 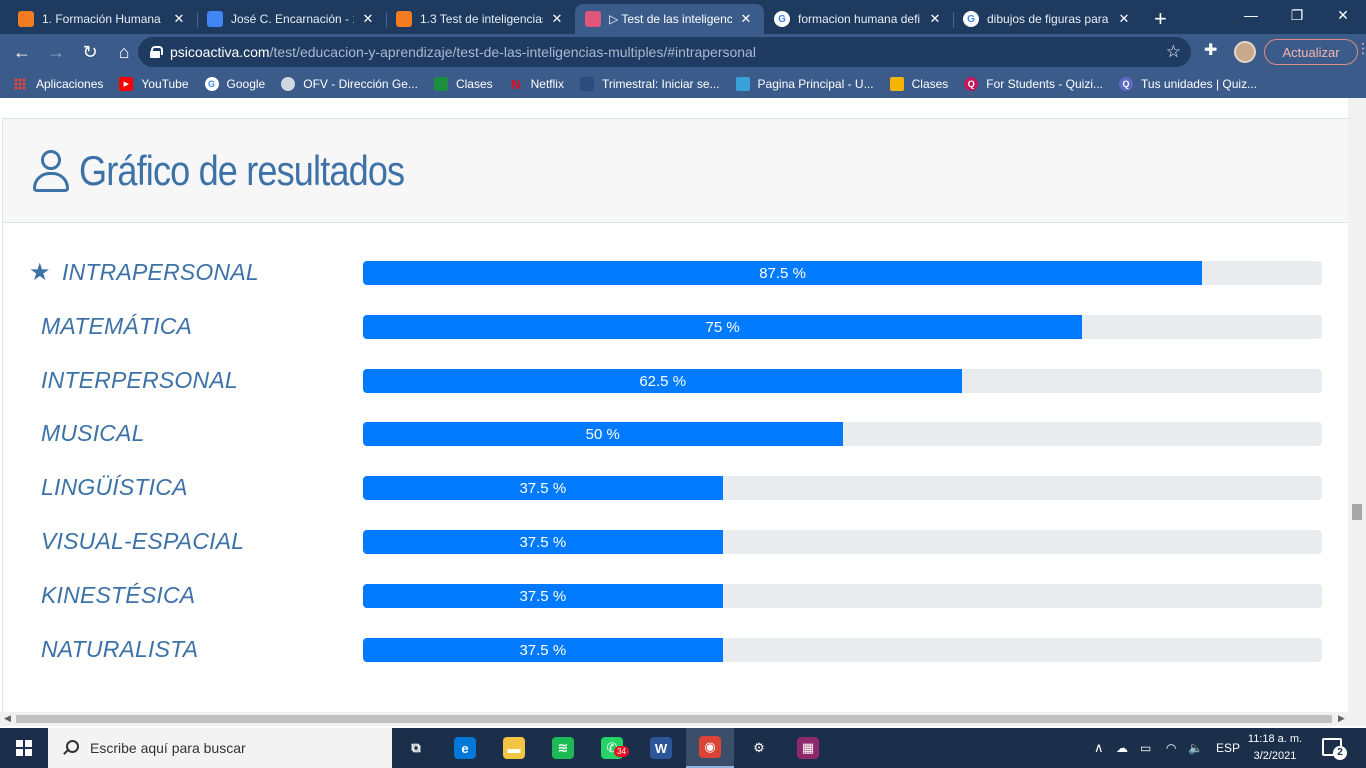 I want to click on lock-icon, so click(x=156, y=52).